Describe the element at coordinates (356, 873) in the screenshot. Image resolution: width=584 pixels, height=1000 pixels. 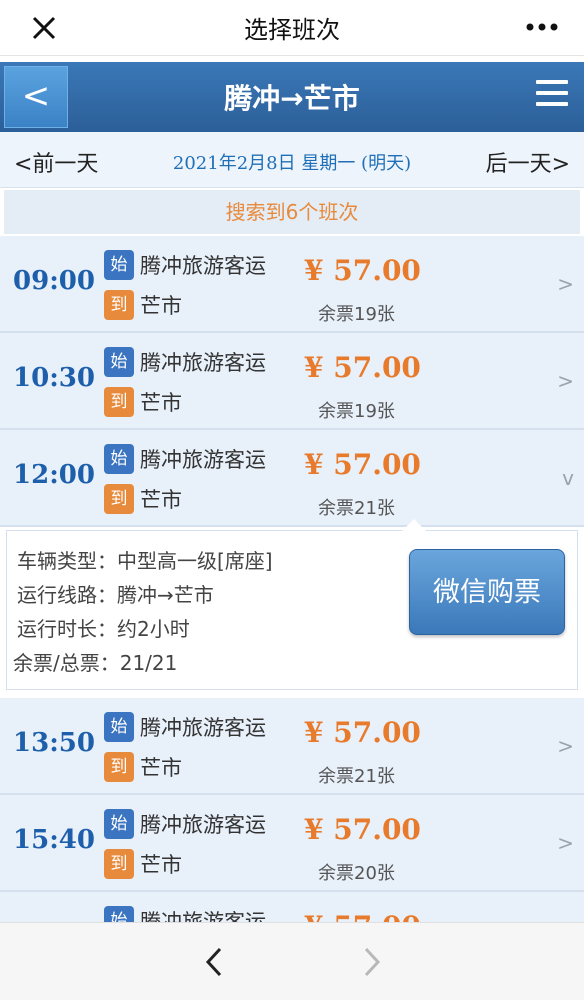
I see `tickets-remaining: 余票20张` at that location.